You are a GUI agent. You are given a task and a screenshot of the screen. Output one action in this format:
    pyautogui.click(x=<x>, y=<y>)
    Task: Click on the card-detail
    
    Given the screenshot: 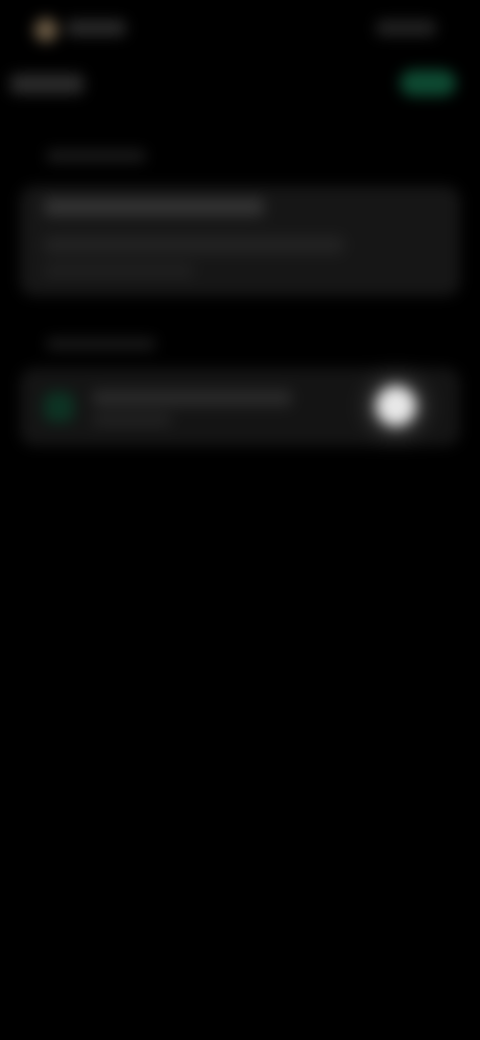 What is the action you would take?
    pyautogui.click(x=119, y=271)
    